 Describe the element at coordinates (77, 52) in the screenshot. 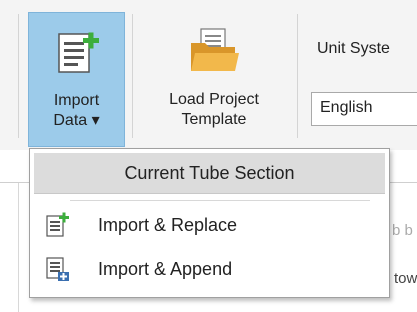

I see `import-data-icon` at that location.